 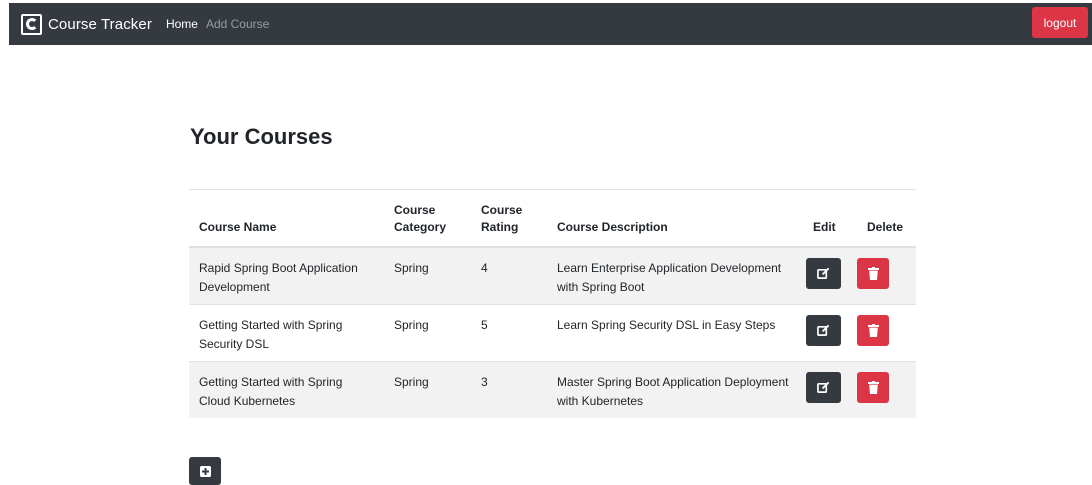 I want to click on course-name-cell: Getting Started with Spring Security DSL, so click(x=271, y=334).